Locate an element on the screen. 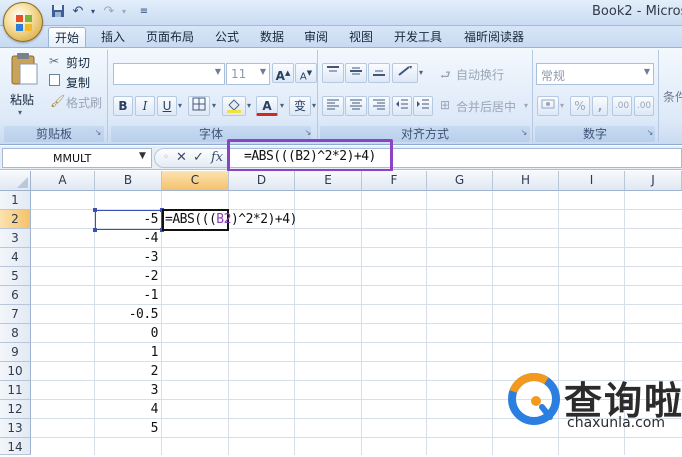 The height and width of the screenshot is (457, 682). font-size-combo: 11 ▼ is located at coordinates (248, 74).